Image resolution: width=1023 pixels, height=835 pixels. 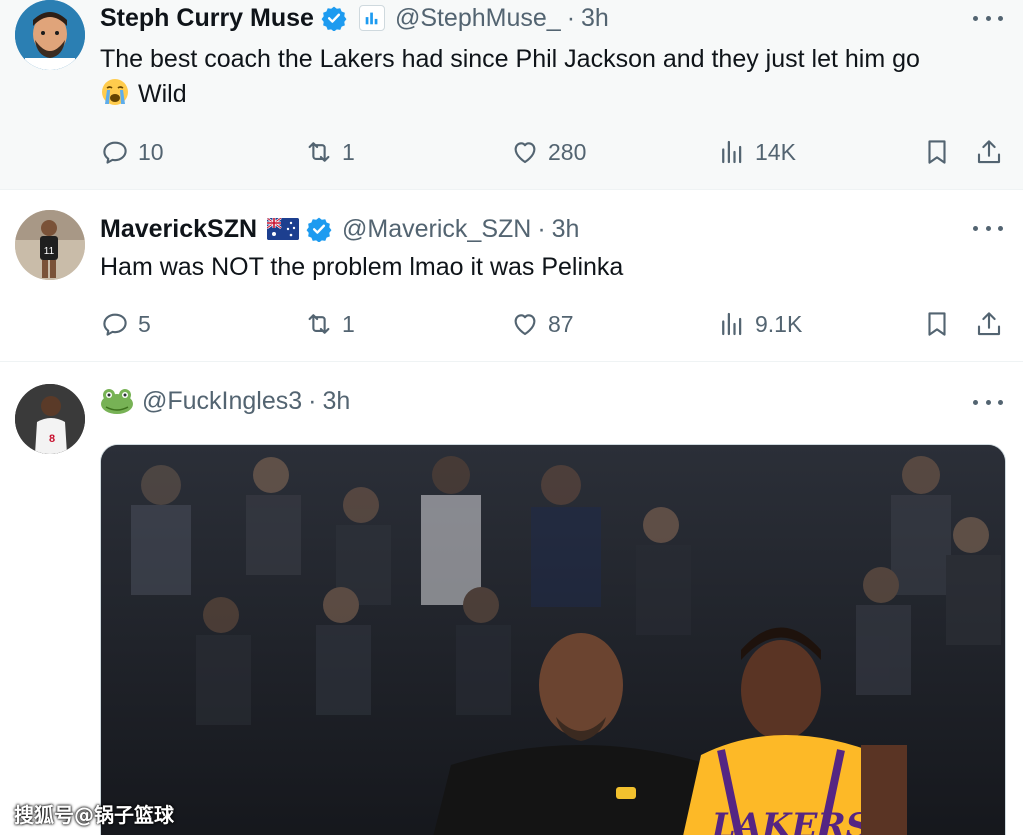 I want to click on avatar: 11, so click(x=50, y=245).